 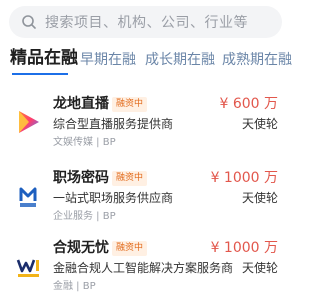 I want to click on search-bar: 搜索项目、机构、公司、行业等, so click(x=145, y=22).